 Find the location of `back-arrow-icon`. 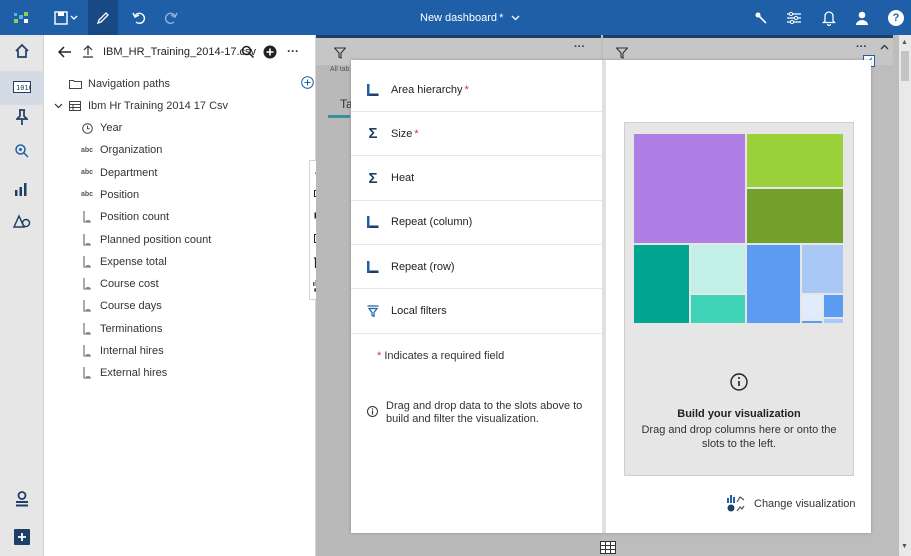

back-arrow-icon is located at coordinates (64, 53).